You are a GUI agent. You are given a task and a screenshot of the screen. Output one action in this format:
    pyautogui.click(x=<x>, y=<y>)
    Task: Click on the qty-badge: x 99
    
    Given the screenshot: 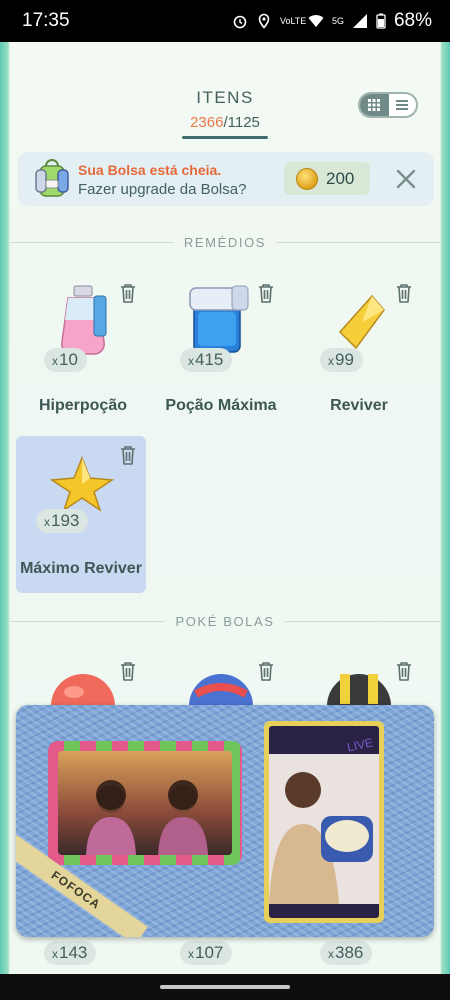 What is the action you would take?
    pyautogui.click(x=341, y=360)
    